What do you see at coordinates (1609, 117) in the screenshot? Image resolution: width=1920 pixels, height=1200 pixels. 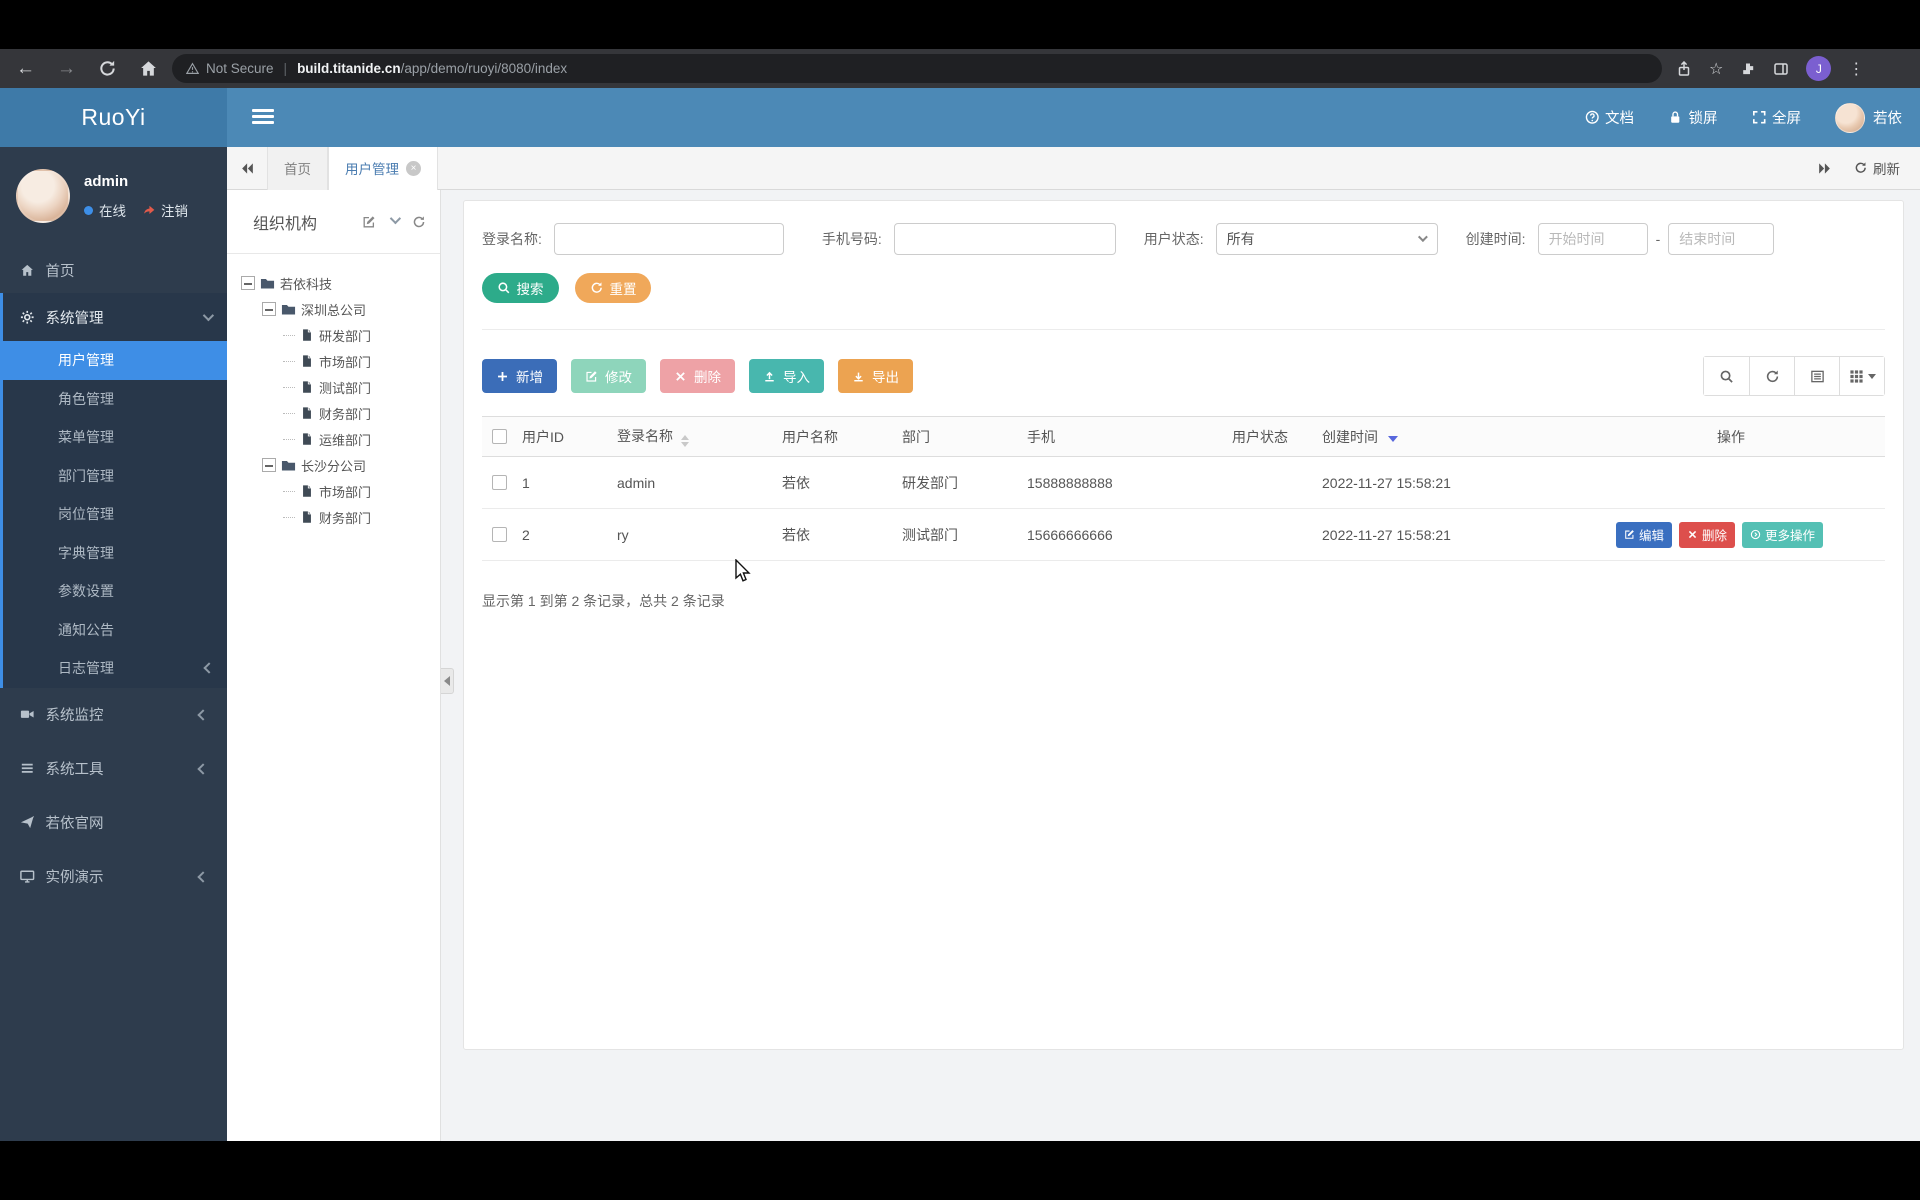 I see `navbar-action-0: 文档` at bounding box center [1609, 117].